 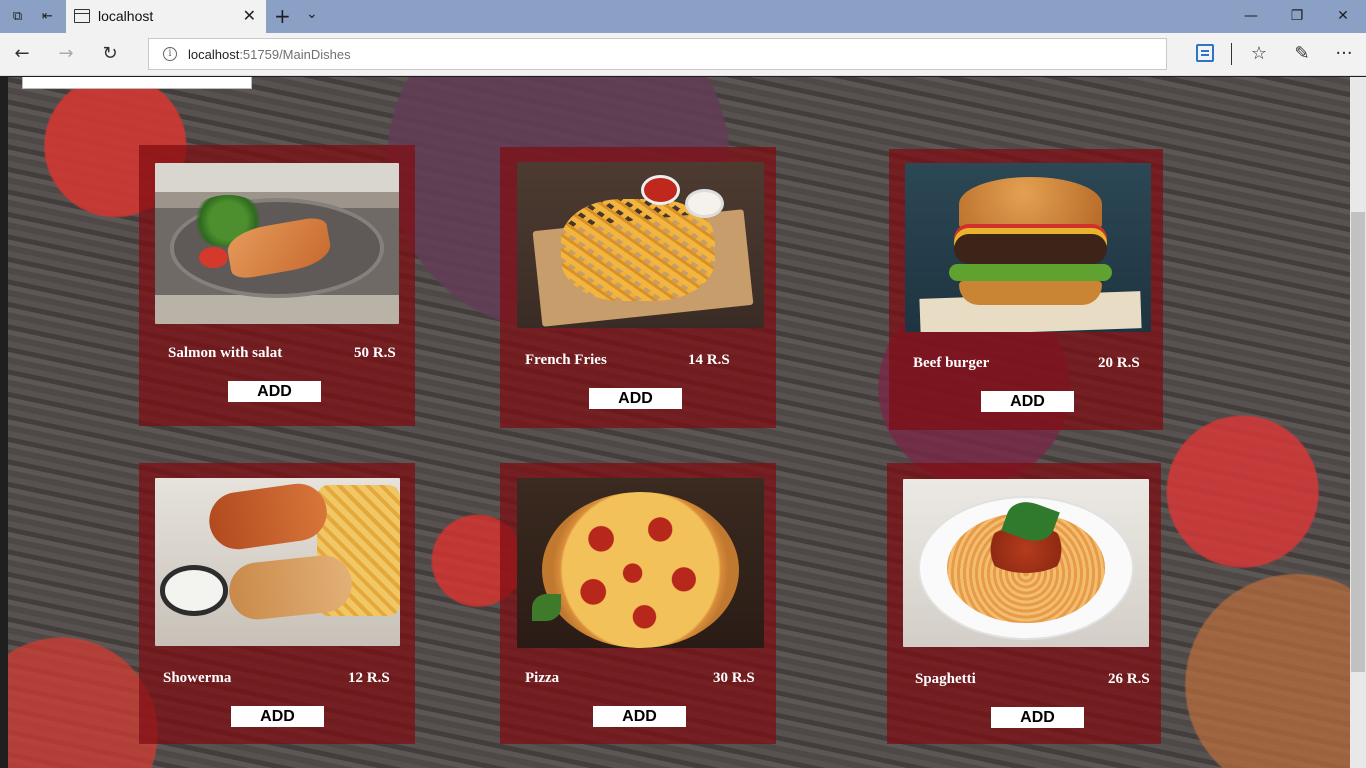 What do you see at coordinates (194, 590) in the screenshot?
I see `dip-shape` at bounding box center [194, 590].